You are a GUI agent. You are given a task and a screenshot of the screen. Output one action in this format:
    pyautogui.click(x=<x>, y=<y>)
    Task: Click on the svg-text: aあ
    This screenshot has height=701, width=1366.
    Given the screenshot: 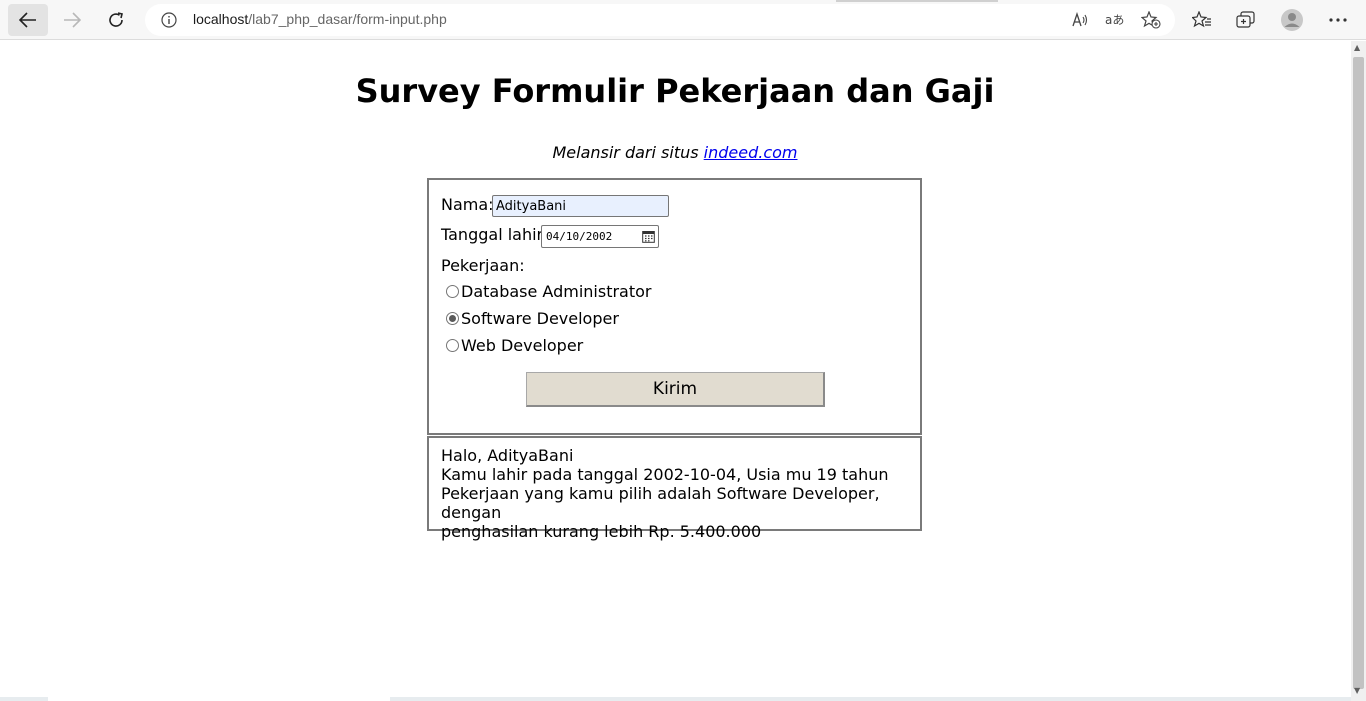 What is the action you would take?
    pyautogui.click(x=1114, y=20)
    